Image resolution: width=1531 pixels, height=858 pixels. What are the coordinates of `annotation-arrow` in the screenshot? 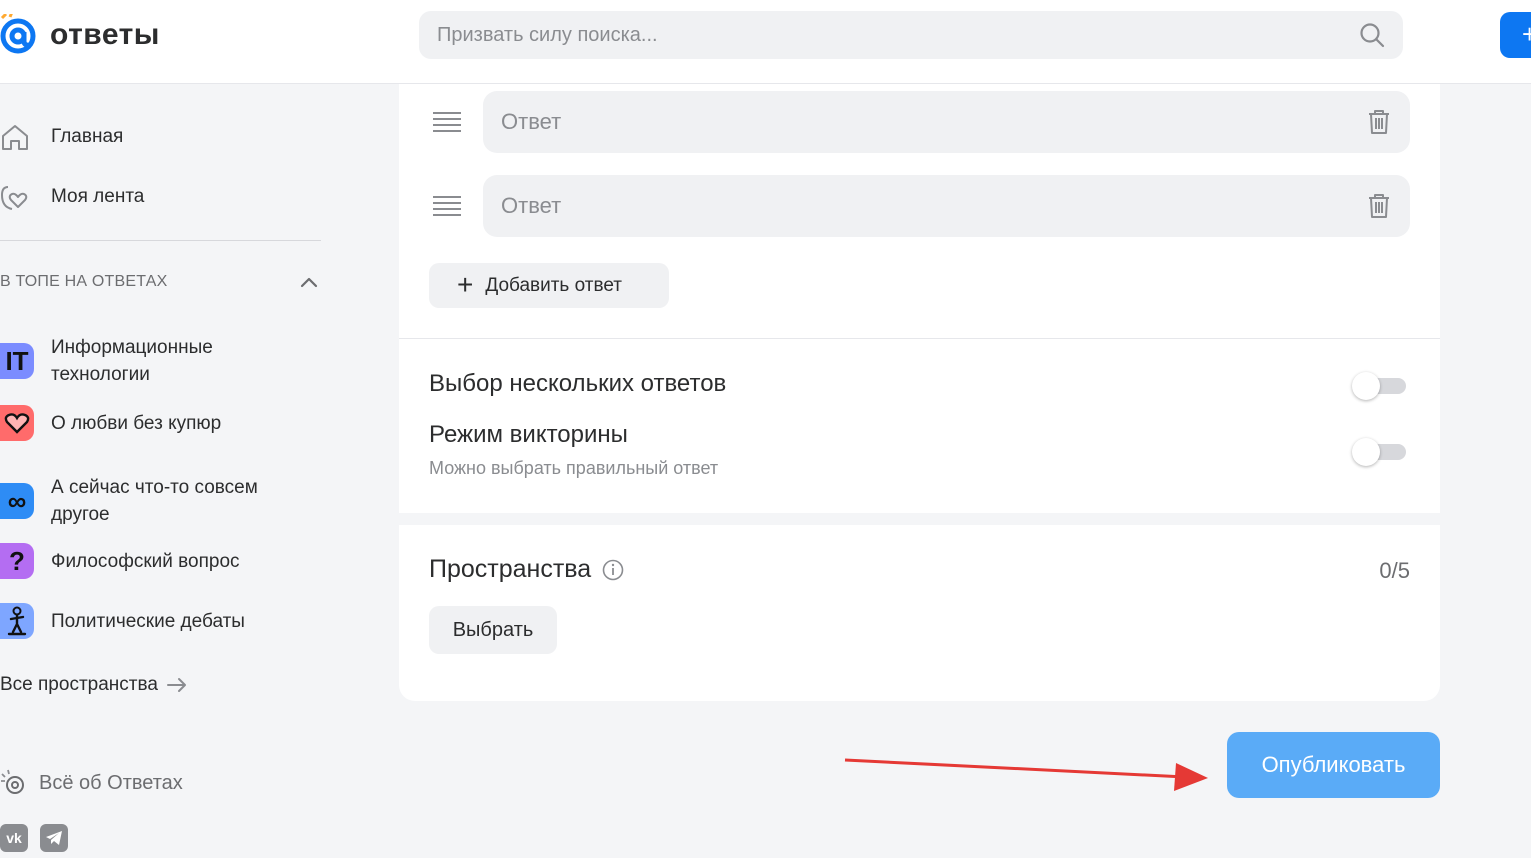 It's located at (1026, 774).